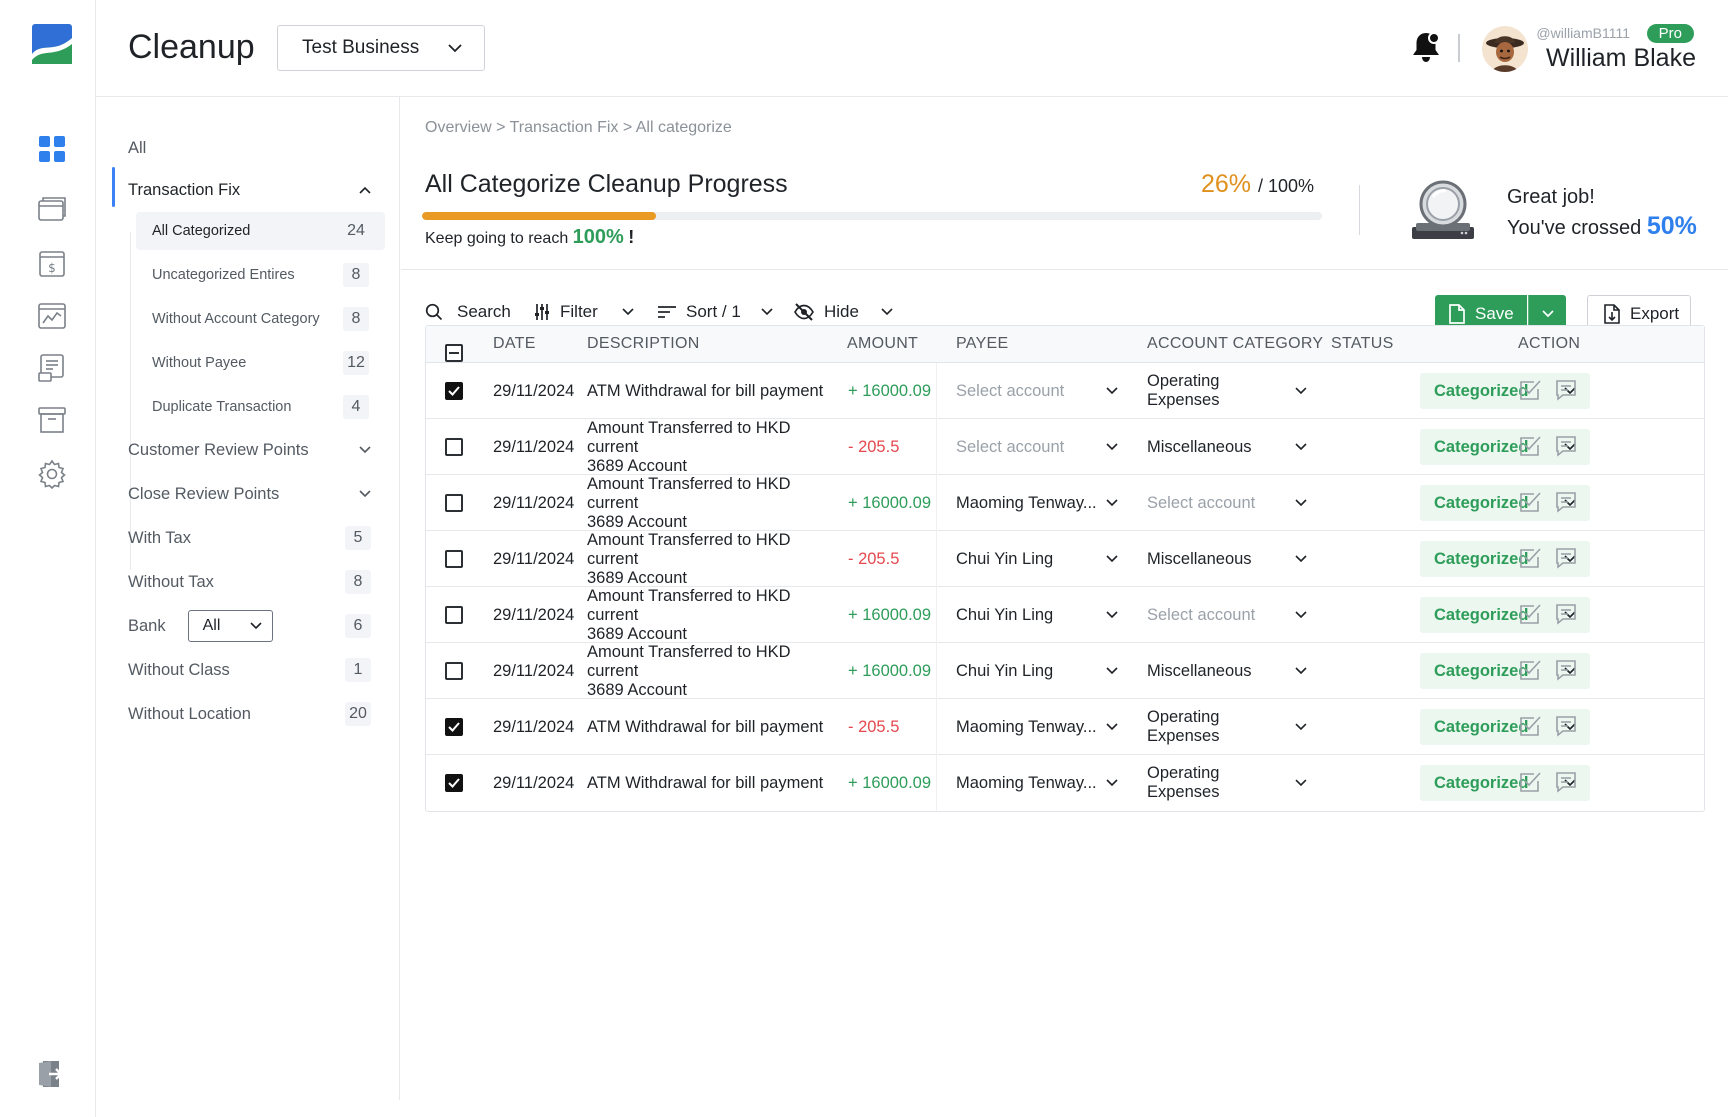 The image size is (1728, 1117). I want to click on invoice-icon: $, so click(52, 264).